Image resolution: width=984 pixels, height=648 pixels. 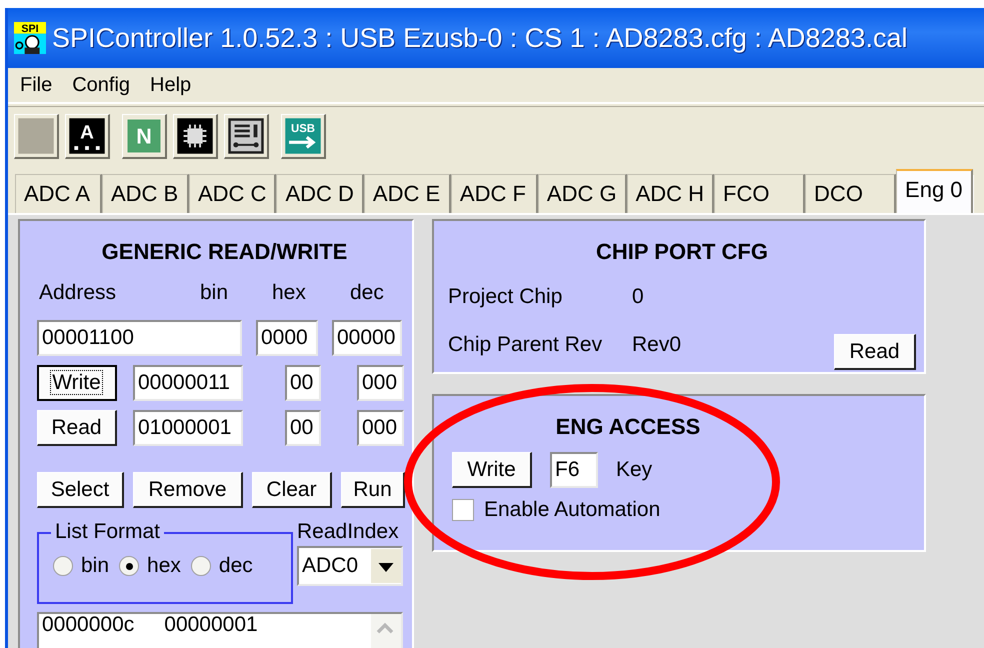 What do you see at coordinates (221, 566) in the screenshot?
I see `radio-option: dec` at bounding box center [221, 566].